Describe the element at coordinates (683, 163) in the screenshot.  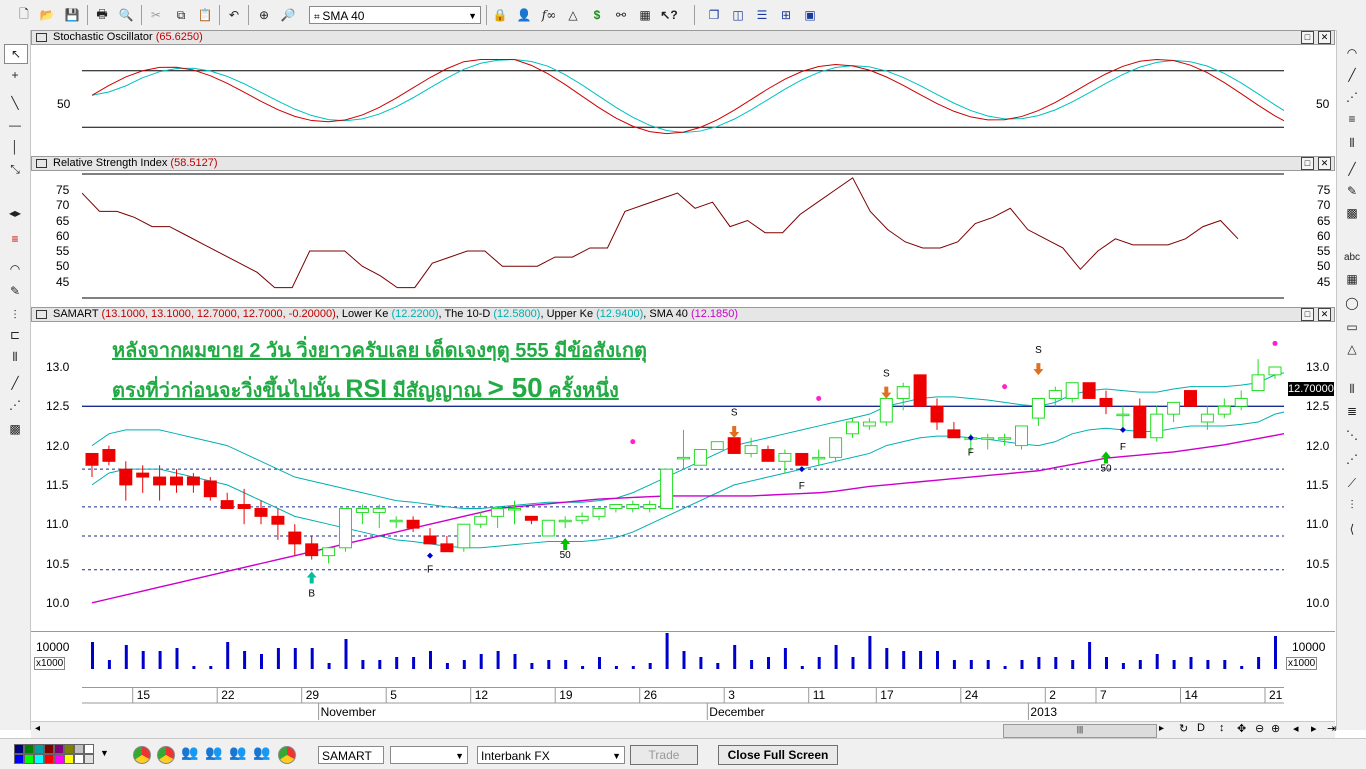
I see `rsi-title-bar: Relative Strength Index (58.5127)` at that location.